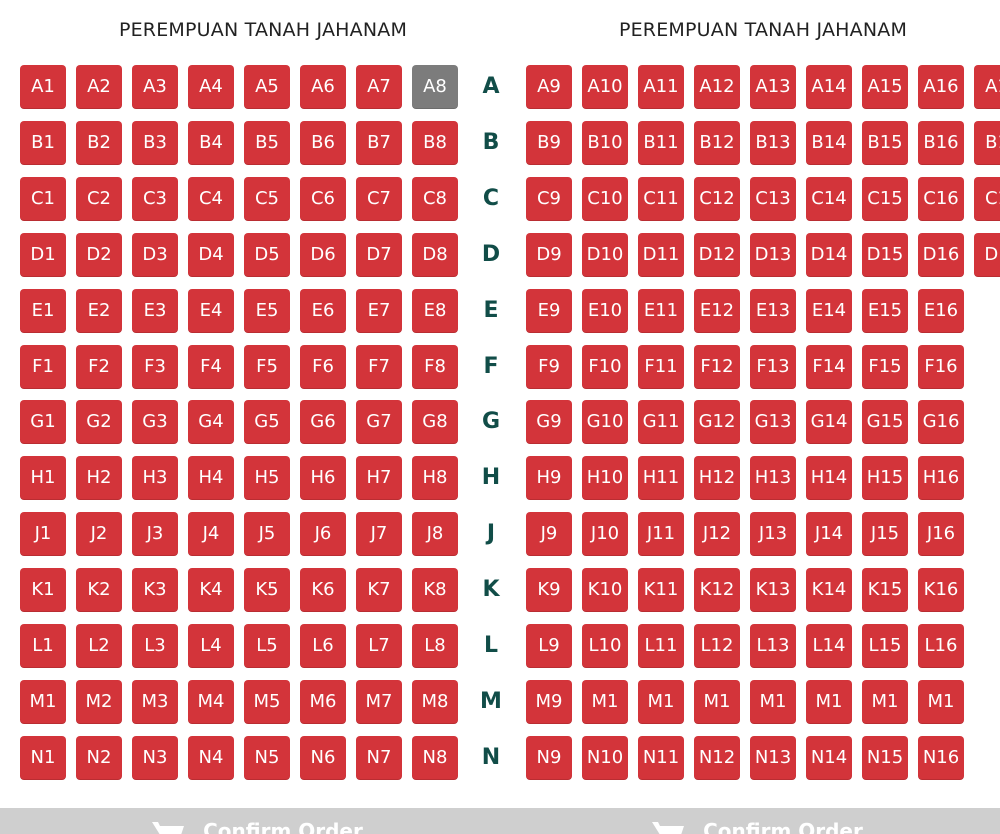 The image size is (1000, 834). Describe the element at coordinates (155, 646) in the screenshot. I see `seat-l3: L3` at that location.